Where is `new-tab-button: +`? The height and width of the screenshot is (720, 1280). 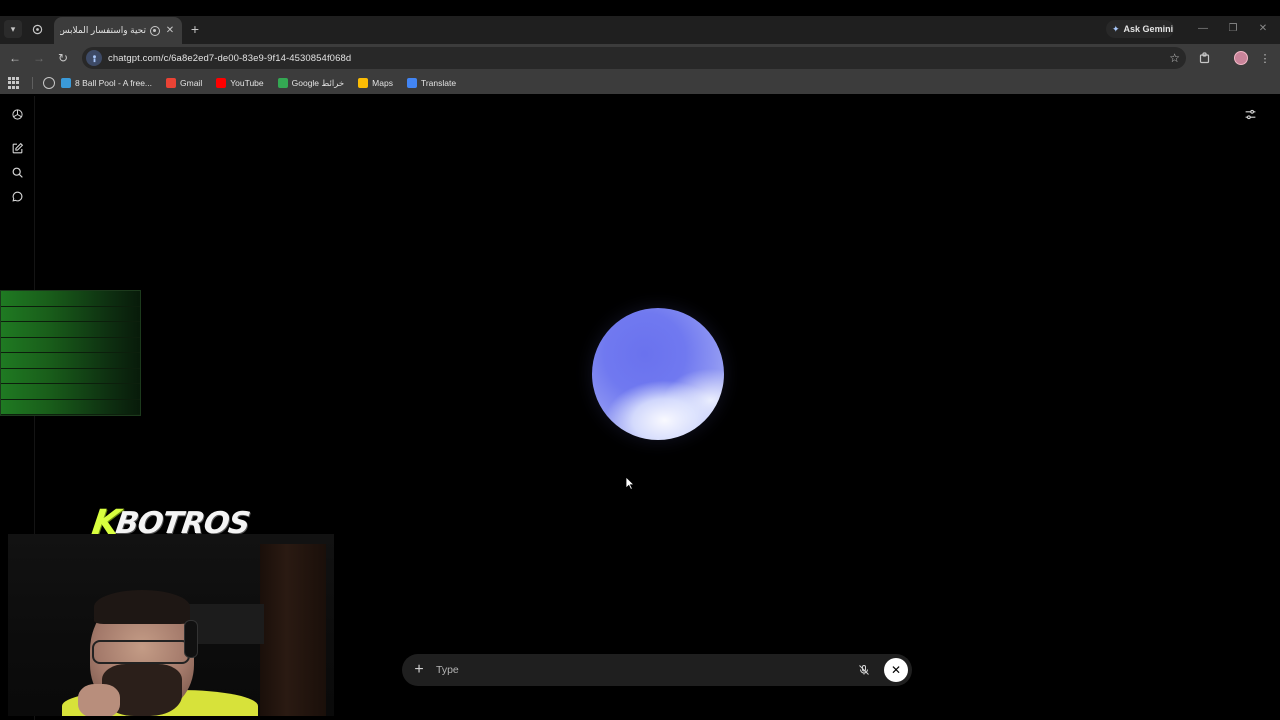 new-tab-button: + is located at coordinates (195, 29).